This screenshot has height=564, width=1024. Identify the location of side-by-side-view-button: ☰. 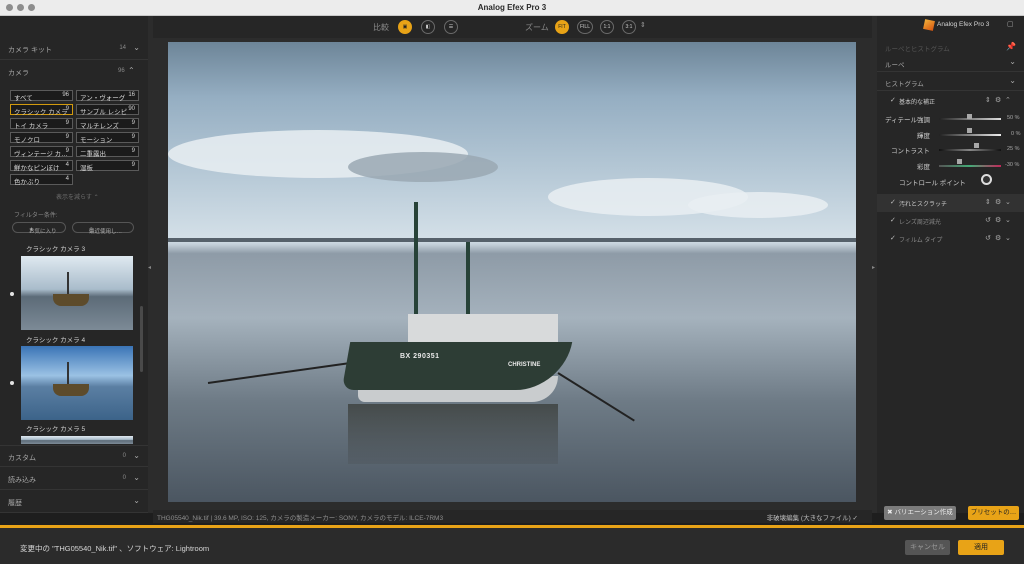
(451, 27).